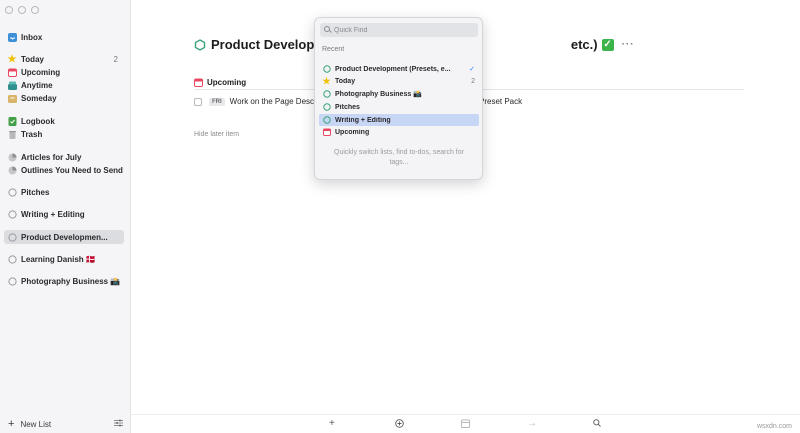  Describe the element at coordinates (64, 134) in the screenshot. I see `sidebar-item-trash: Trash` at that location.